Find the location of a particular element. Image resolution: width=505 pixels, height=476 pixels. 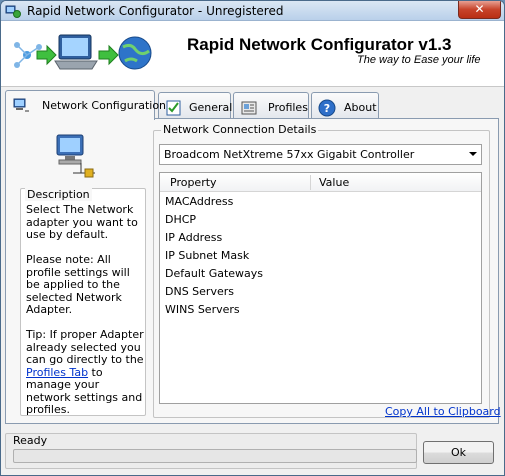

column-header-value: Value is located at coordinates (334, 182).